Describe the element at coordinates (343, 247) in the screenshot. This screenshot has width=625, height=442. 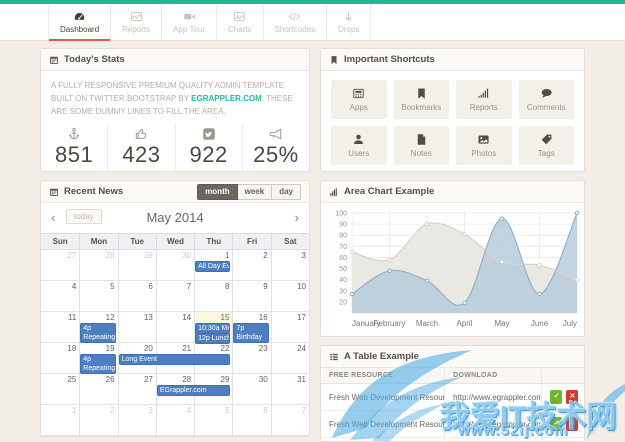
I see `svg-text: 70` at that location.